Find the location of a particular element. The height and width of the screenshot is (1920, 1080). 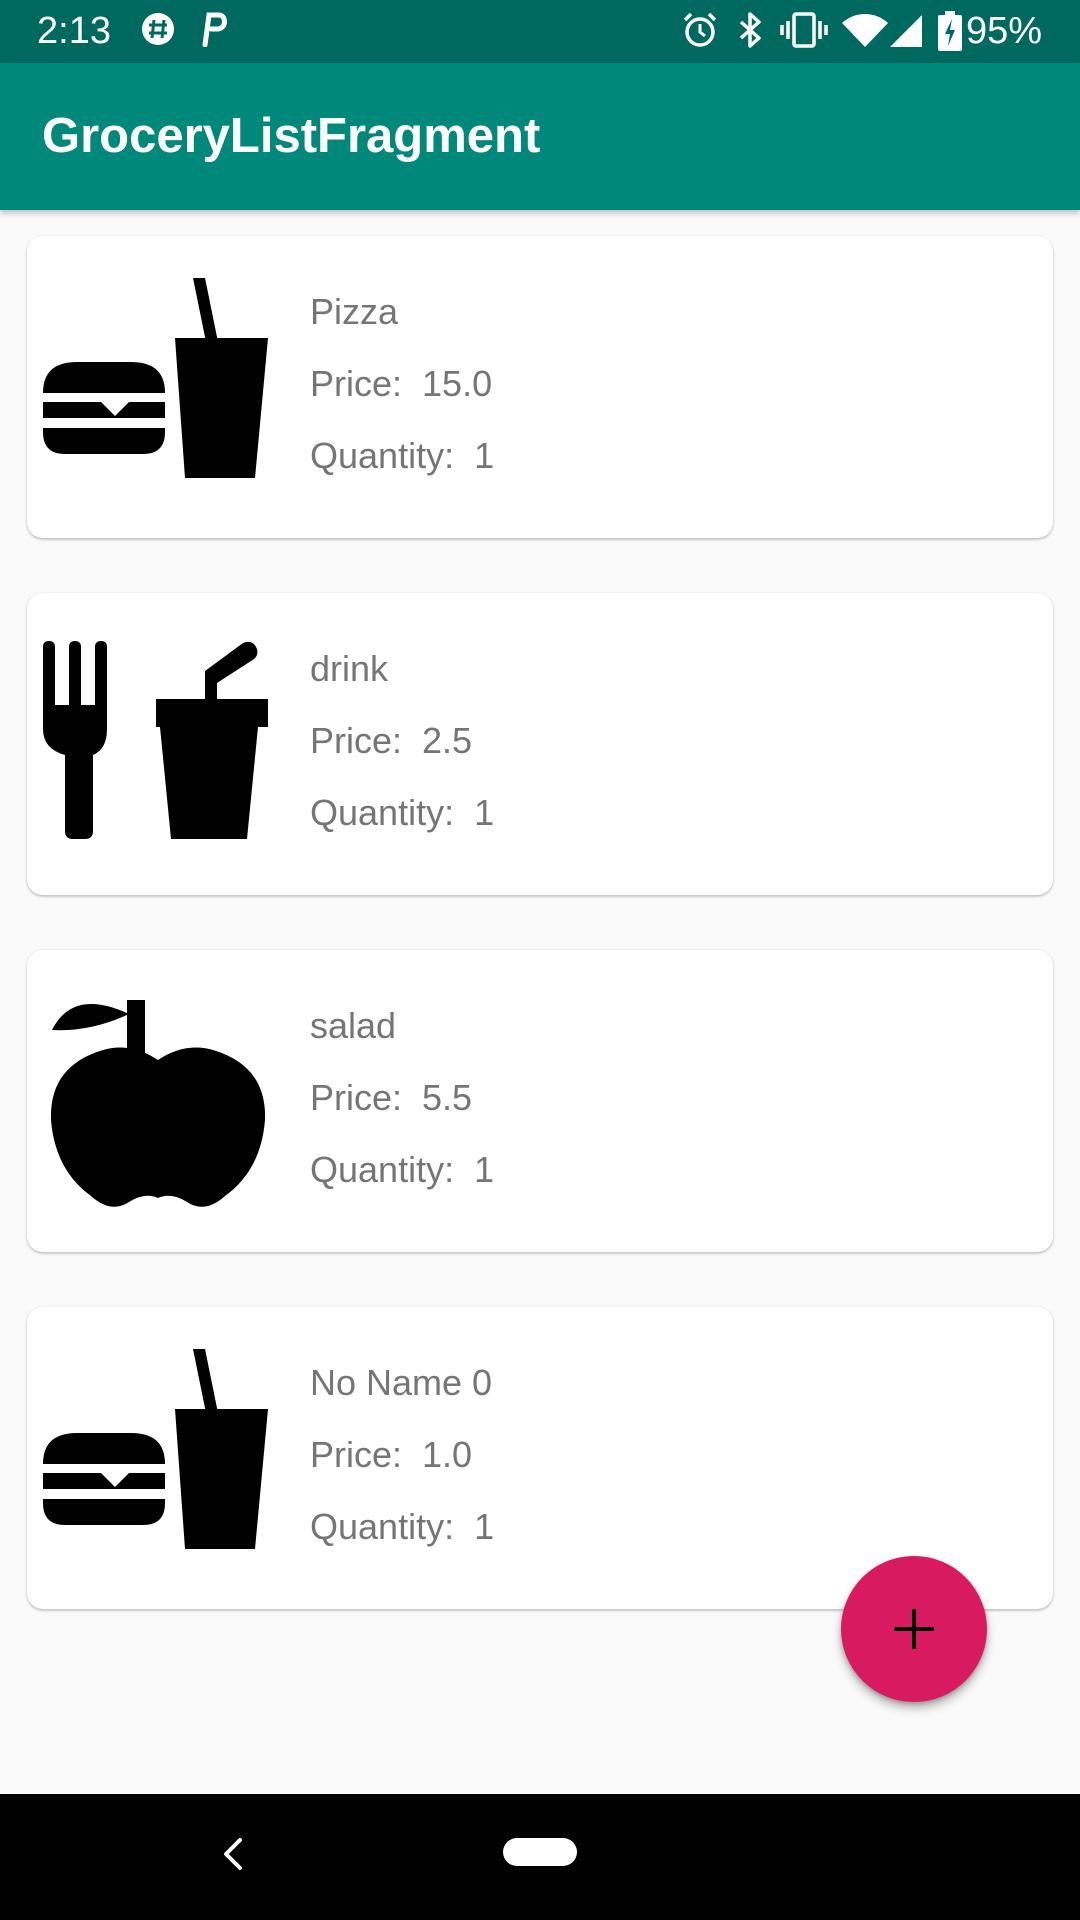

home-pill-icon is located at coordinates (540, 1852).